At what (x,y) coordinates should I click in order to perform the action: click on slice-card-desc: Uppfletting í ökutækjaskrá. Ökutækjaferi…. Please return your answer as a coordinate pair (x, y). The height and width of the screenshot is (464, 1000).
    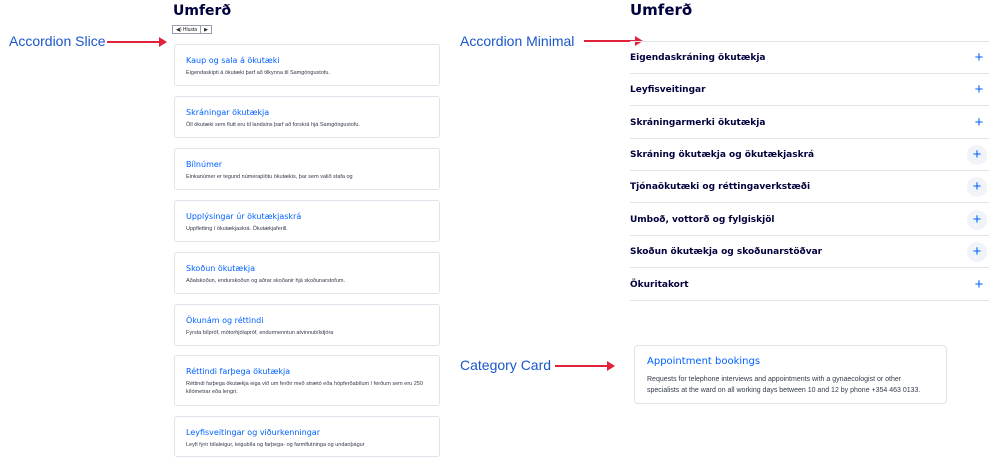
    Looking at the image, I should click on (237, 229).